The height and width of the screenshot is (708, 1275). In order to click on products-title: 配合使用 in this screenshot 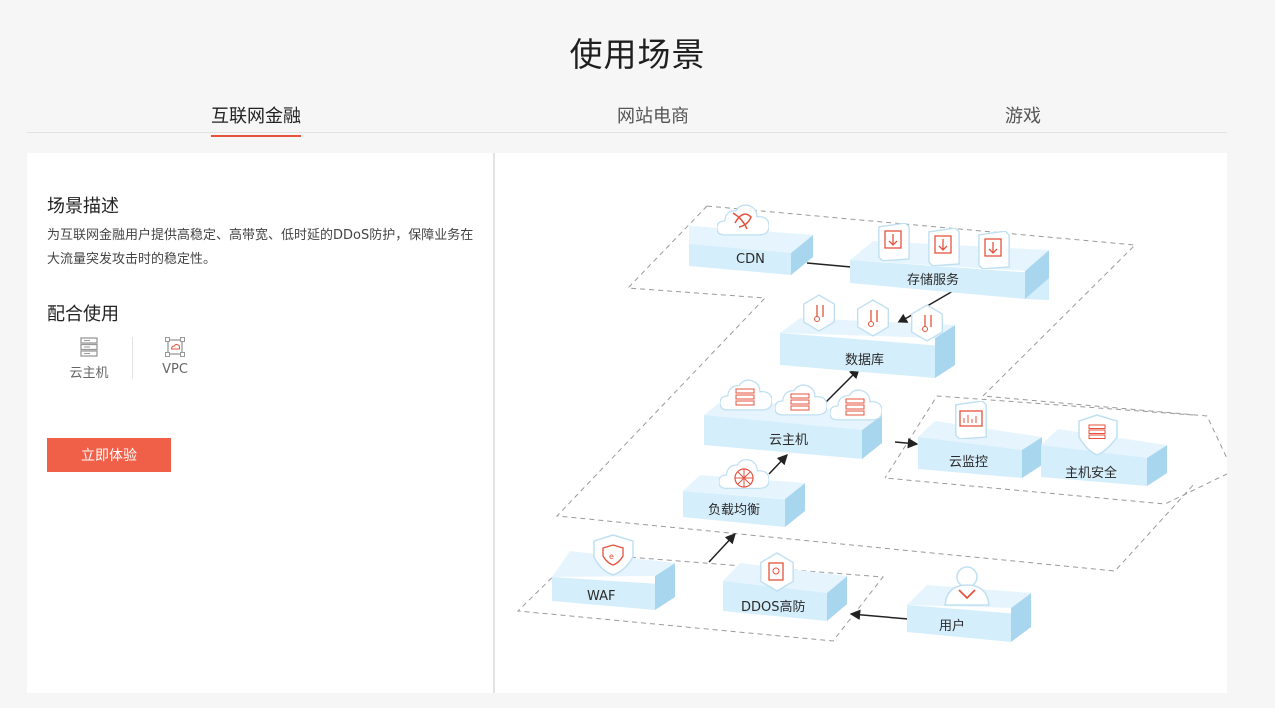, I will do `click(83, 314)`.